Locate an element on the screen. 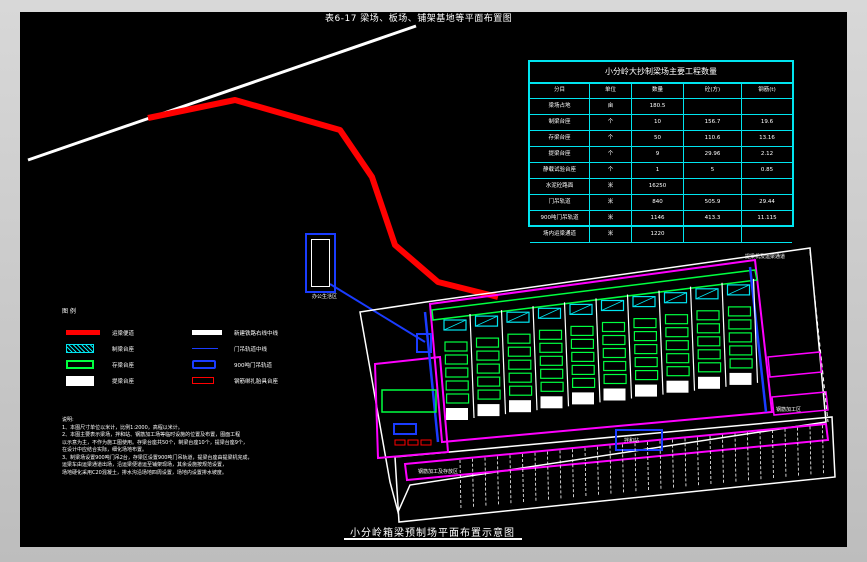 The height and width of the screenshot is (562, 867). site-label-top-right: 提梁机及运梁通道 is located at coordinates (765, 257).